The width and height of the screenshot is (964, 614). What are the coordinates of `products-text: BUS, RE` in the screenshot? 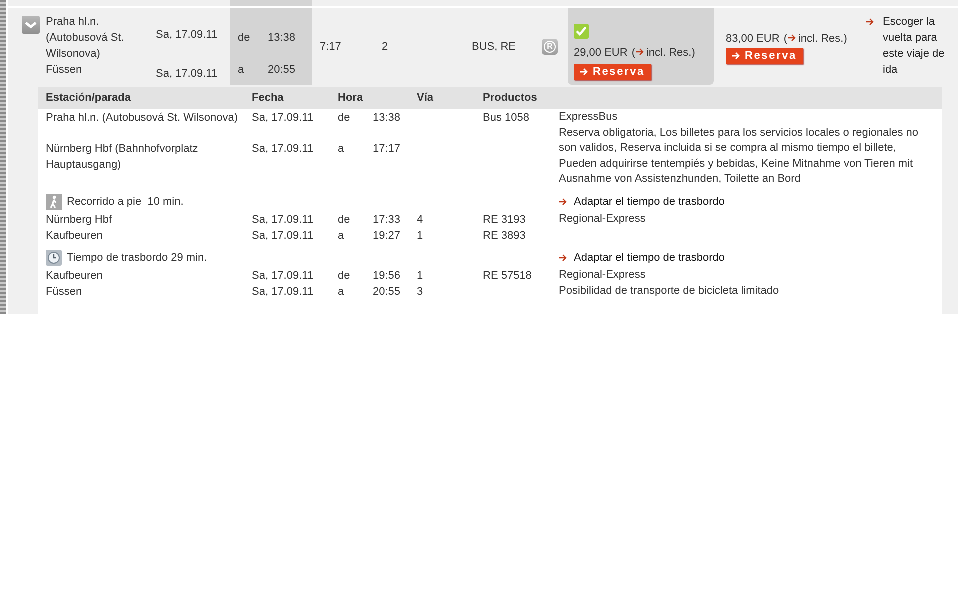 It's located at (495, 47).